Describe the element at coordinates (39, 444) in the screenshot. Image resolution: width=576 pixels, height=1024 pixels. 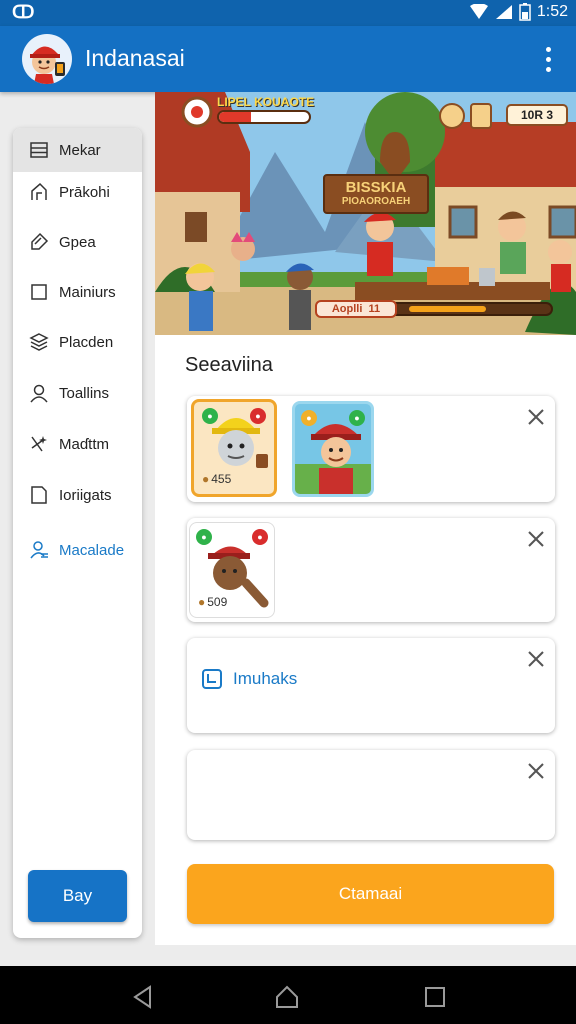
I see `sparkle-icon` at that location.